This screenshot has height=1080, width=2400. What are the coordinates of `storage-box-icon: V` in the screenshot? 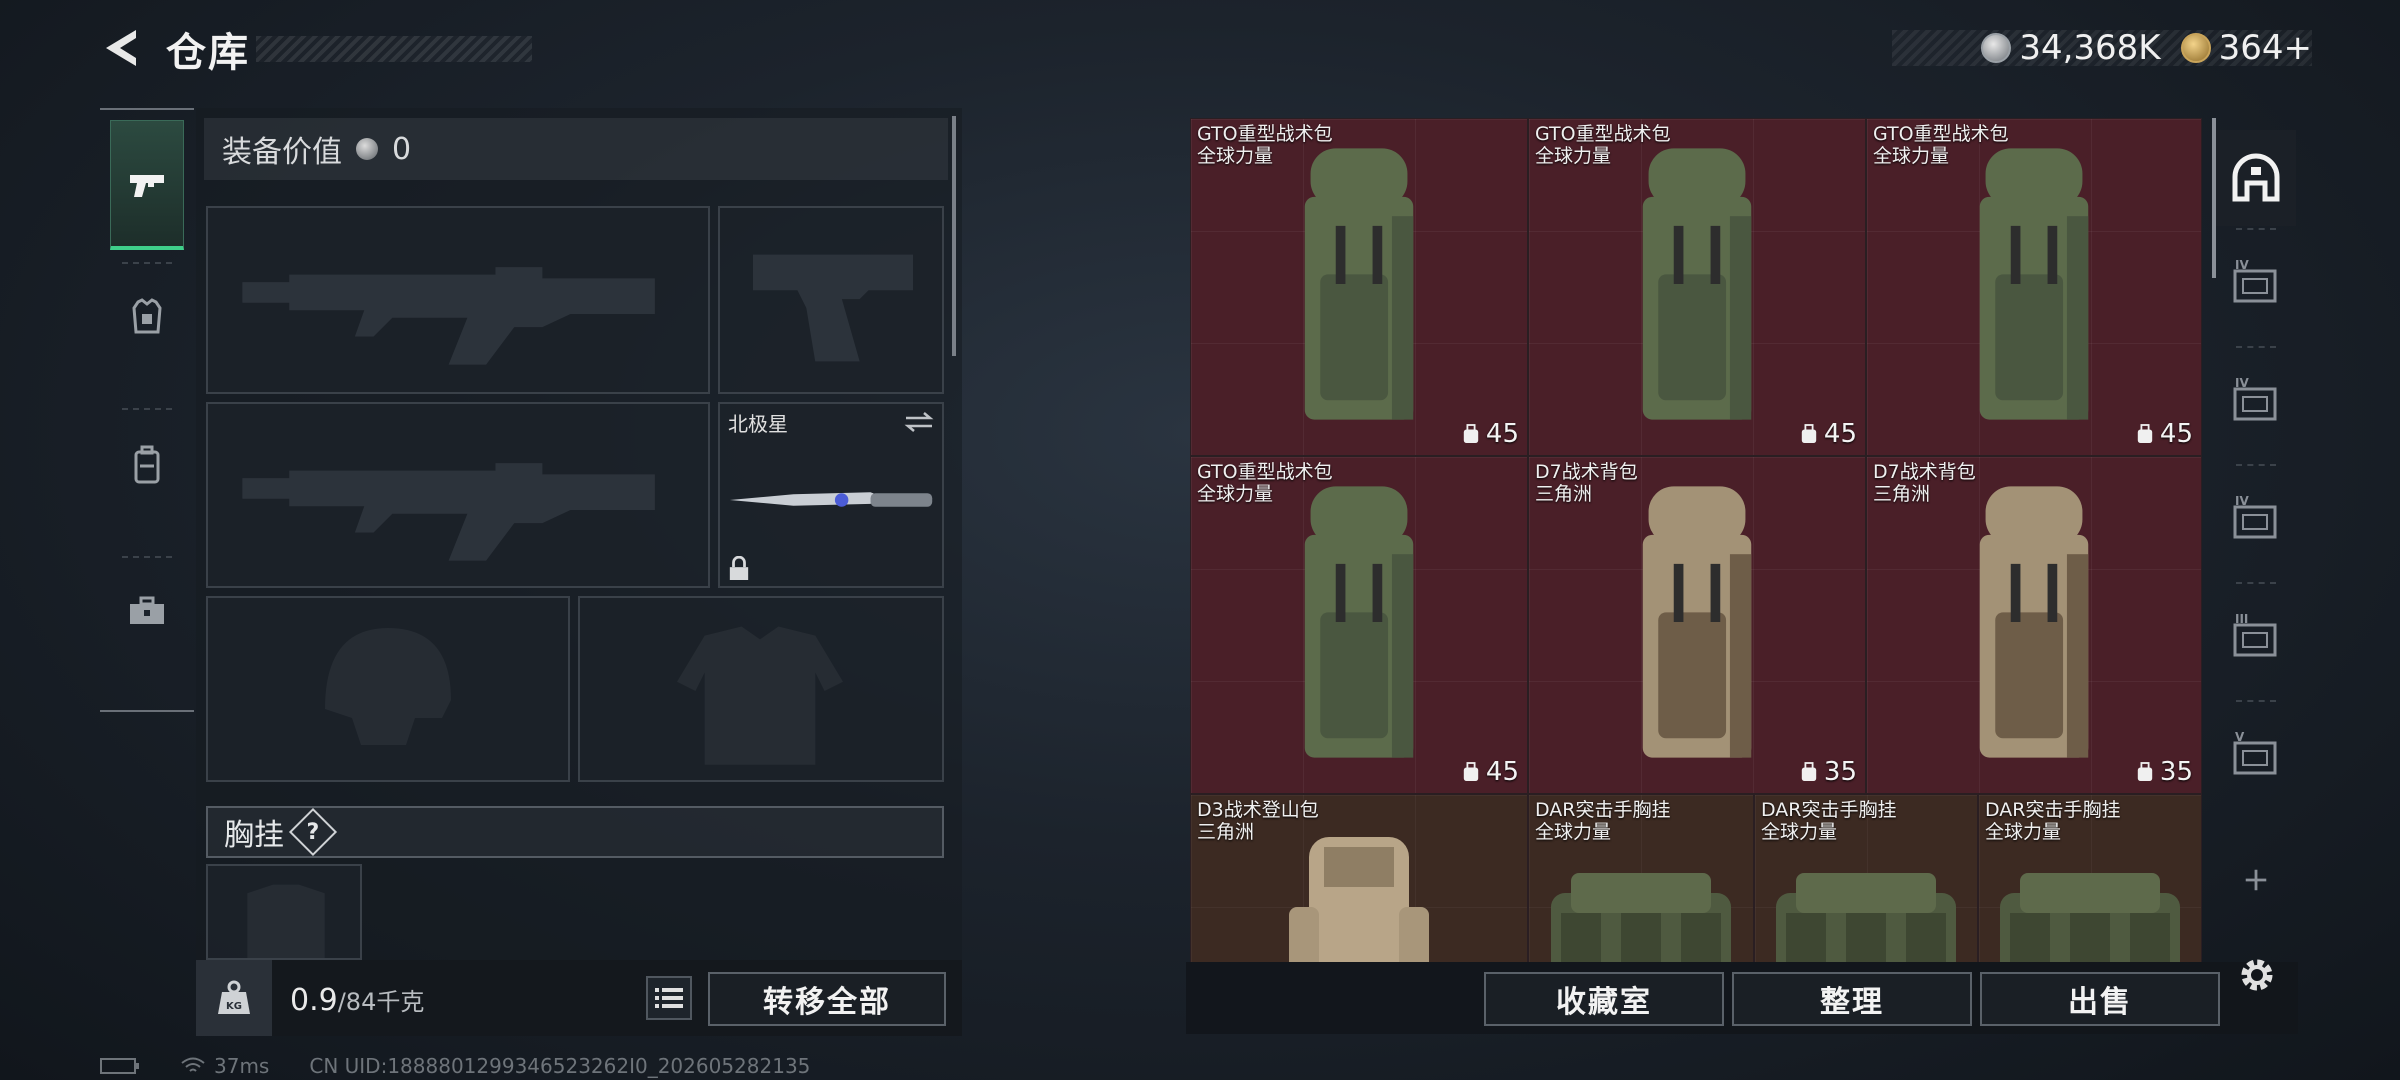 It's located at (2255, 752).